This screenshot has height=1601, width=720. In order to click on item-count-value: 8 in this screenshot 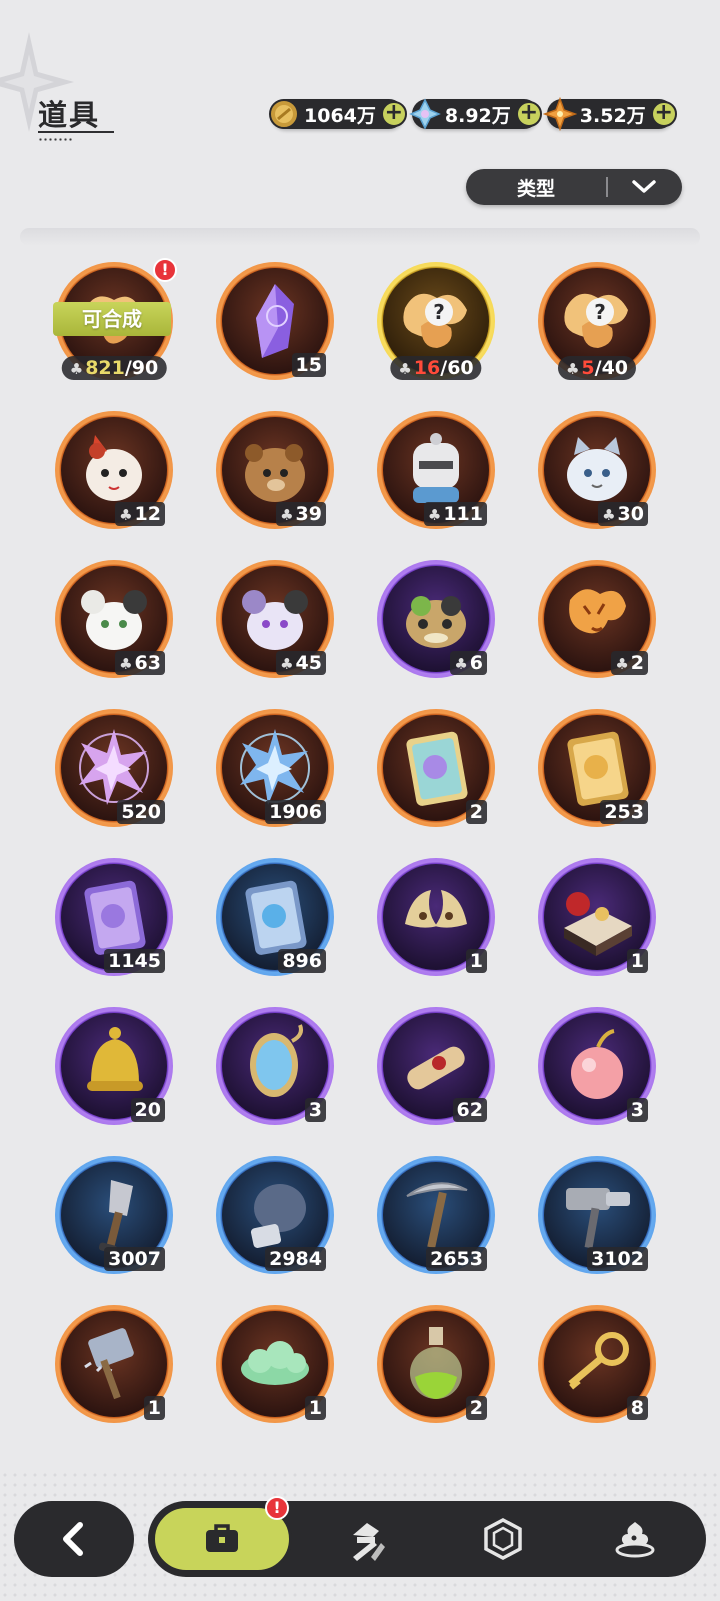, I will do `click(637, 1408)`.